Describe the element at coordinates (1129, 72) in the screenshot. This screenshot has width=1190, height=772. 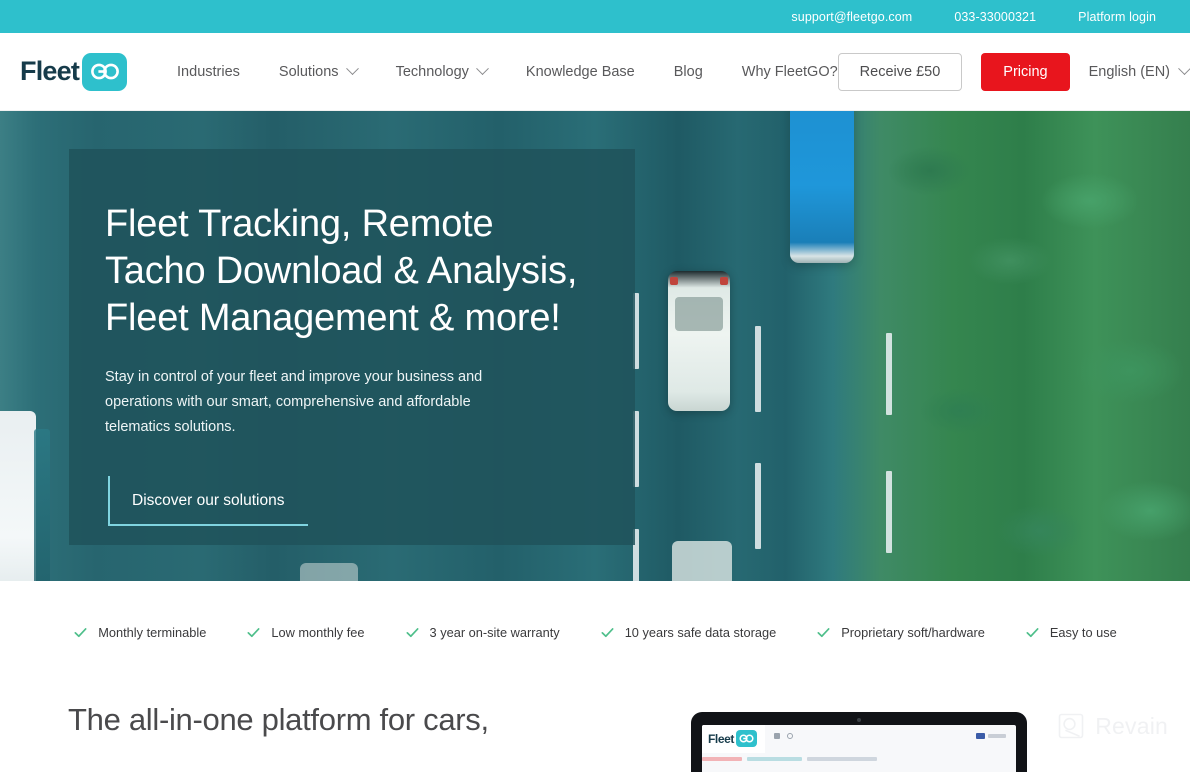
I see `language-label: English (EN)` at that location.